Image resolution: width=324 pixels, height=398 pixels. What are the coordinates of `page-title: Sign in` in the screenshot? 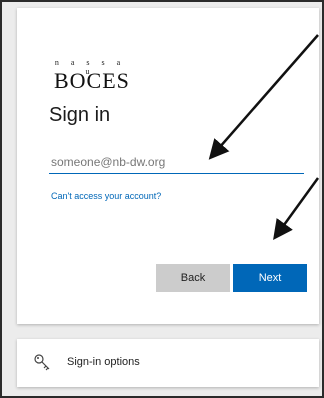 It's located at (80, 115).